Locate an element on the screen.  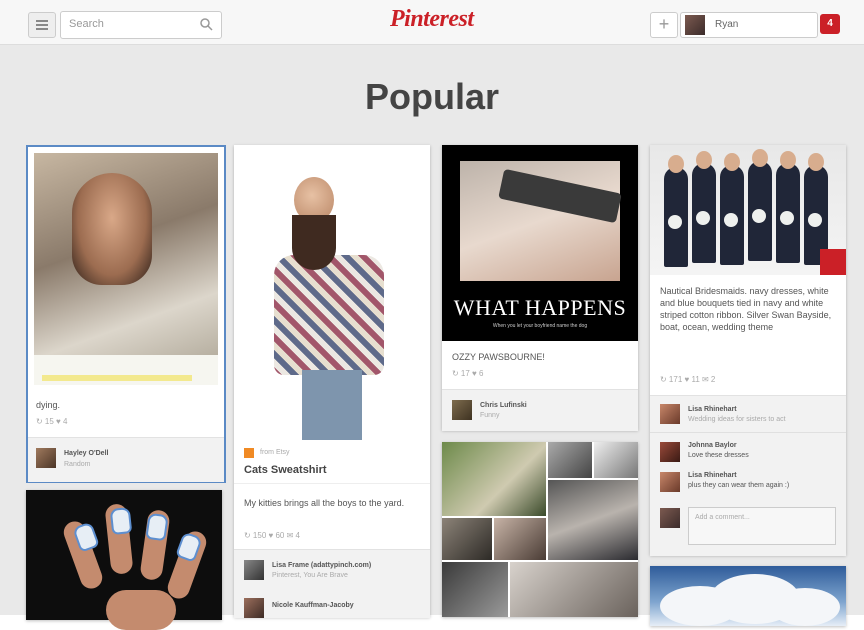
pin-stats: ↻ 15 ♥ 4 is located at coordinates (52, 421).